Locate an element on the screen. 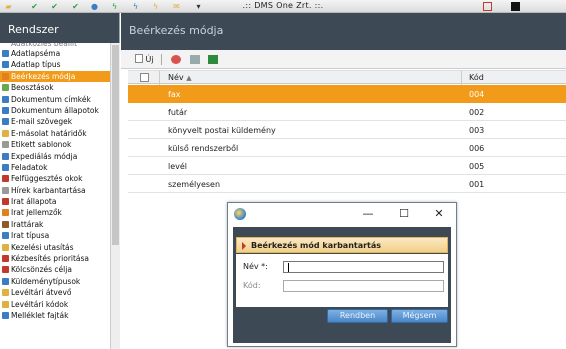  maximize-icon: ☐ is located at coordinates (404, 214).